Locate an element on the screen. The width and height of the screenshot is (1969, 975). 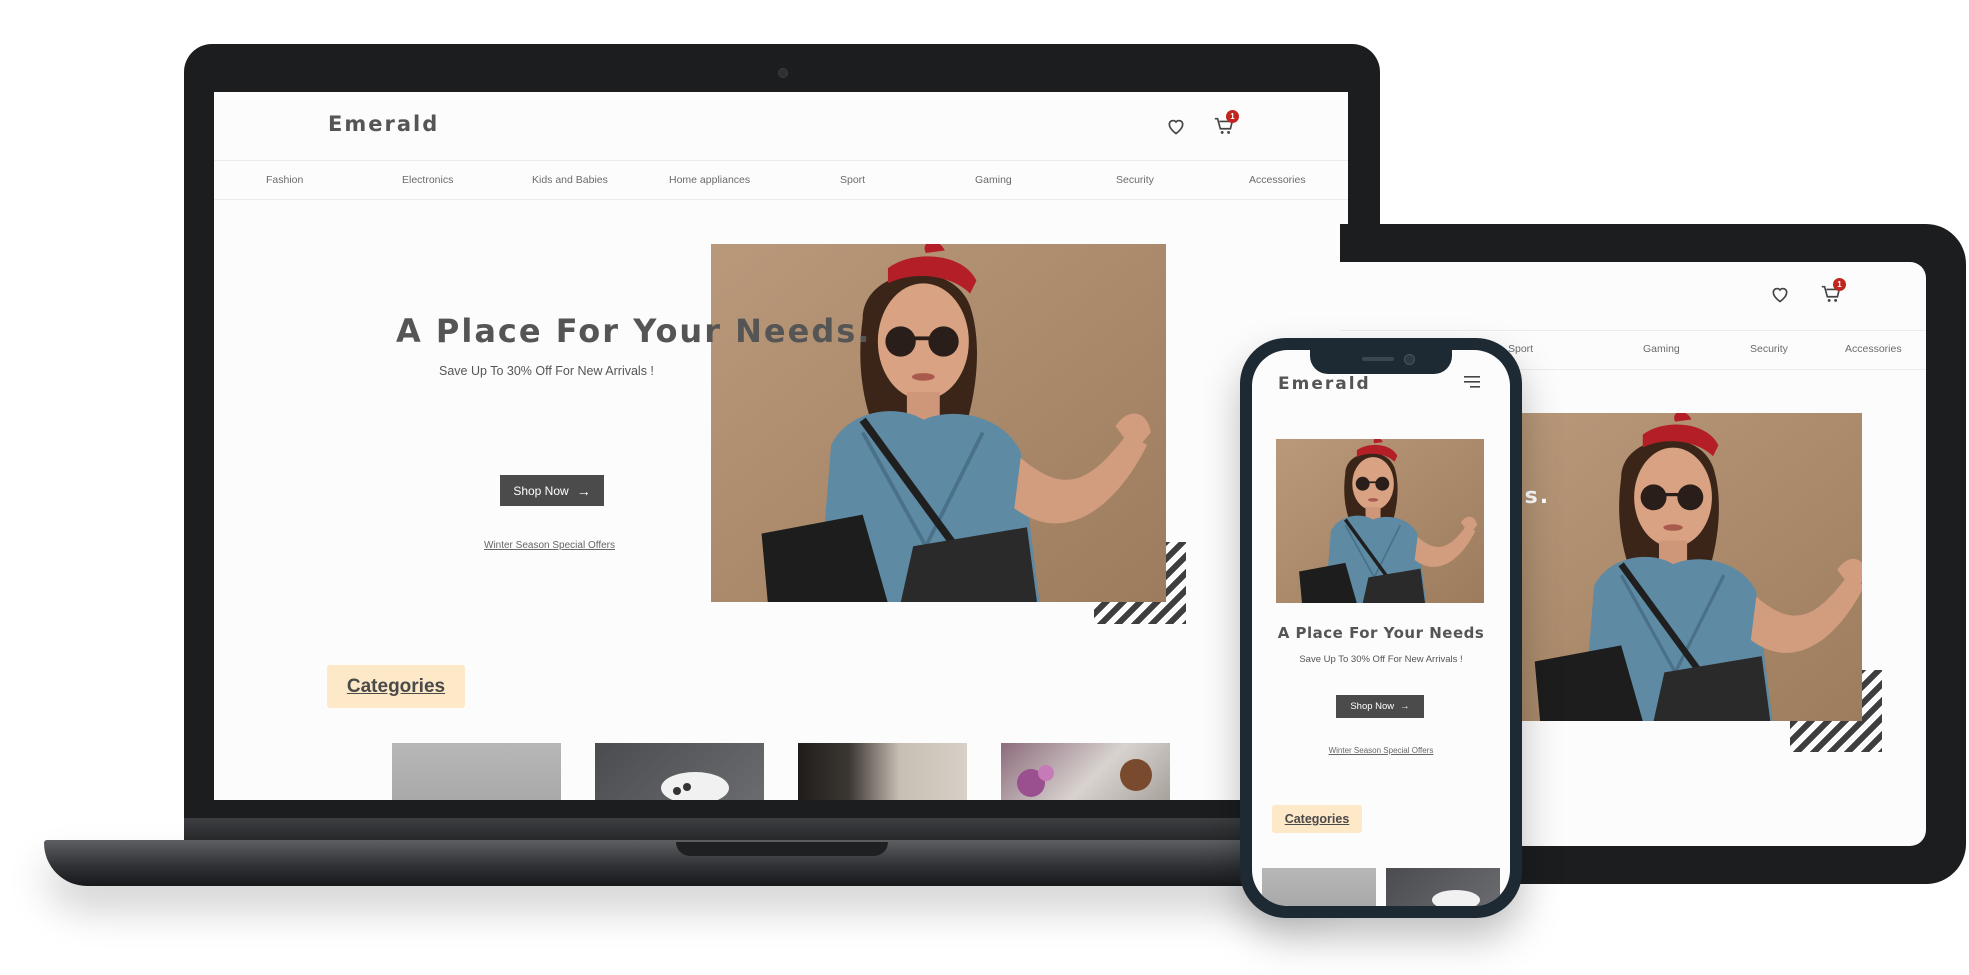
nav-item-kids-and-babies: Kids and Babies is located at coordinates (570, 180).